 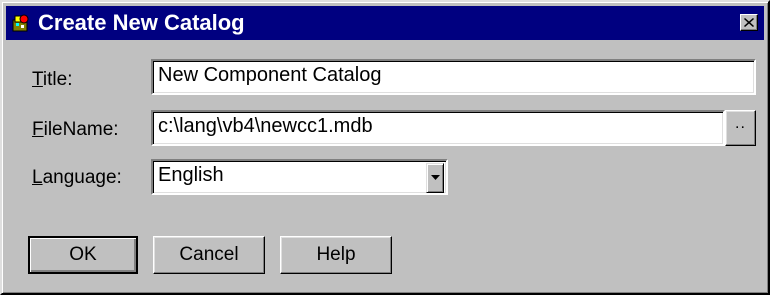 I want to click on down-arrow-icon, so click(x=435, y=177).